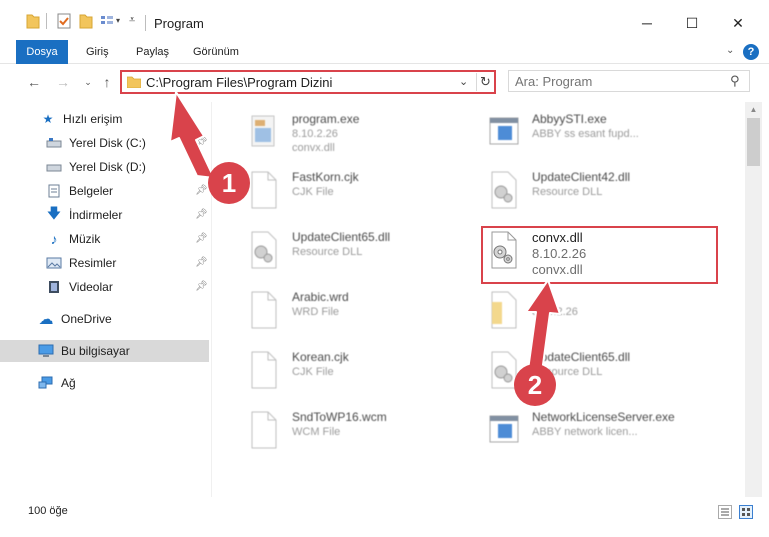  Describe the element at coordinates (132, 20) in the screenshot. I see `customize-toolbar-icon: ⩡` at that location.